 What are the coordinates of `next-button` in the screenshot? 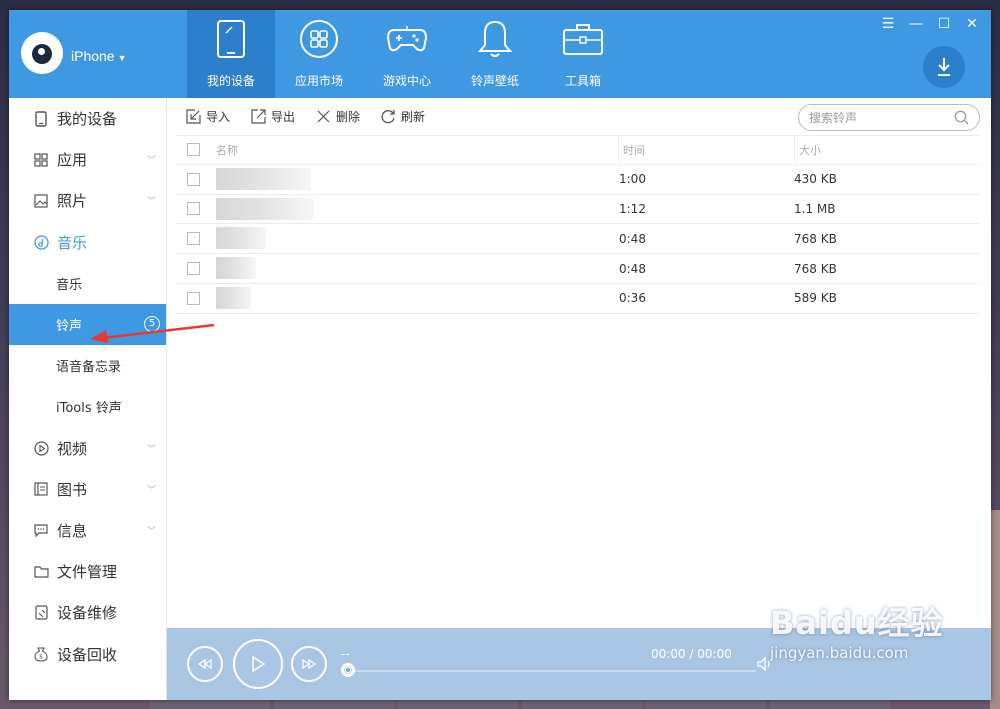 It's located at (309, 664).